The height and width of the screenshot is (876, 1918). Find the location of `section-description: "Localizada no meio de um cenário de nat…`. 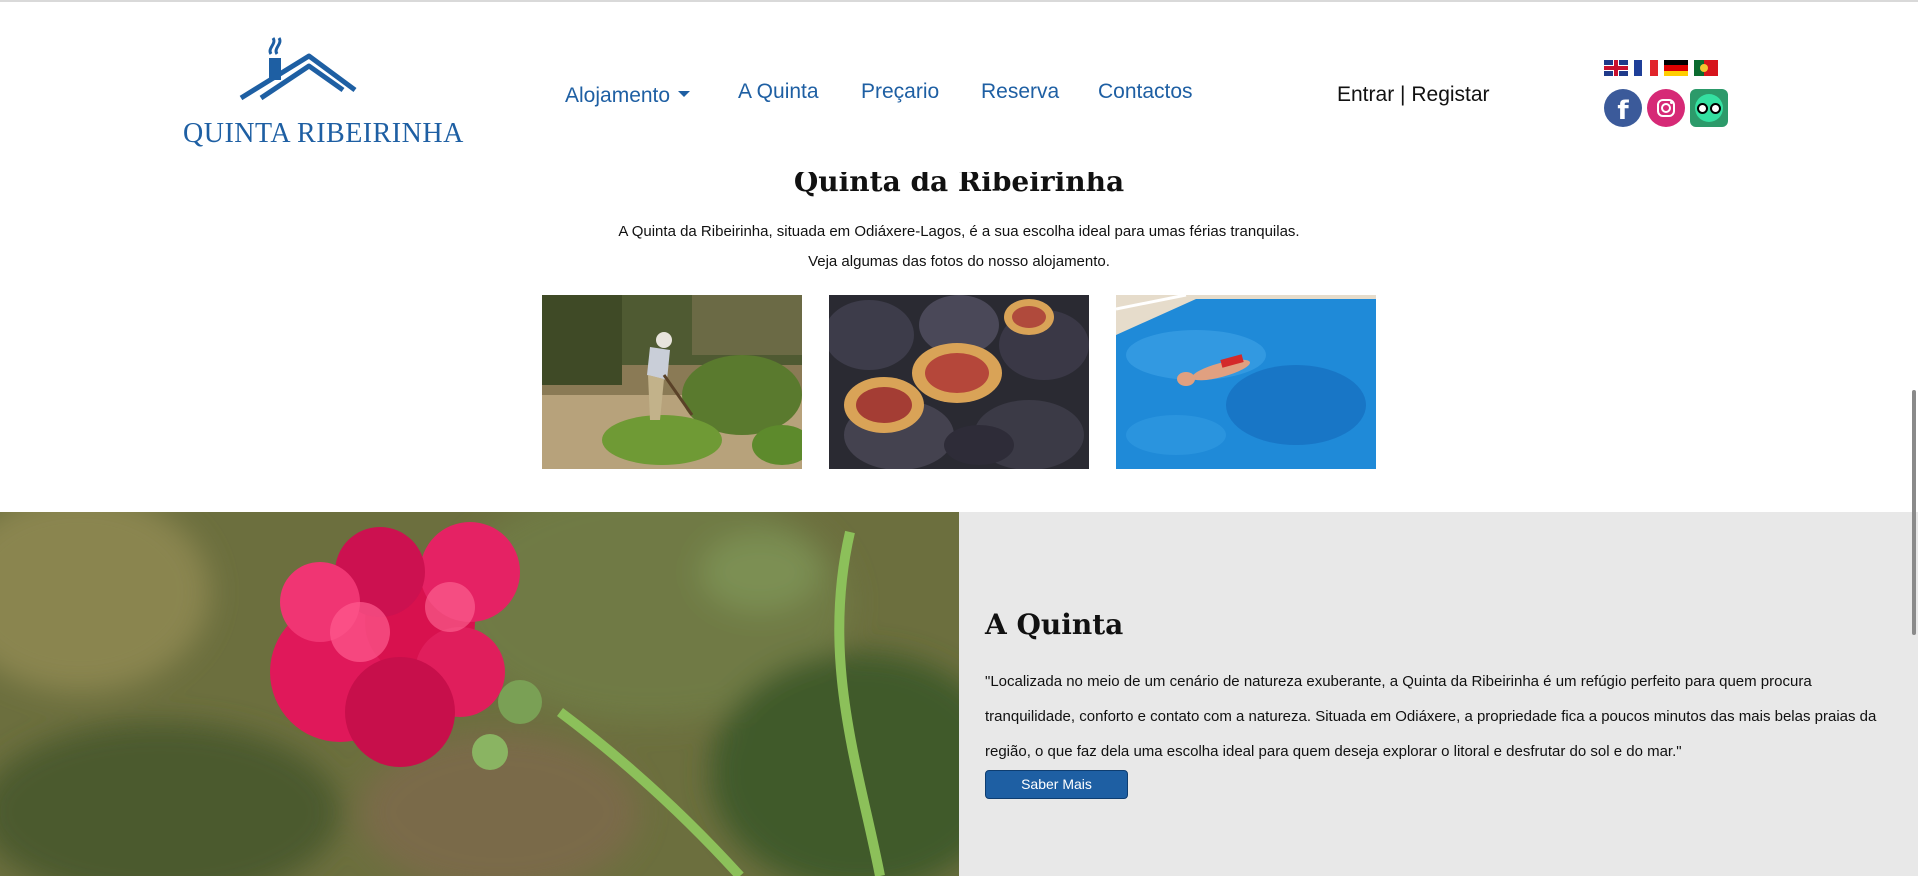

section-description: "Localizada no meio de um cenário de nat… is located at coordinates (1431, 716).